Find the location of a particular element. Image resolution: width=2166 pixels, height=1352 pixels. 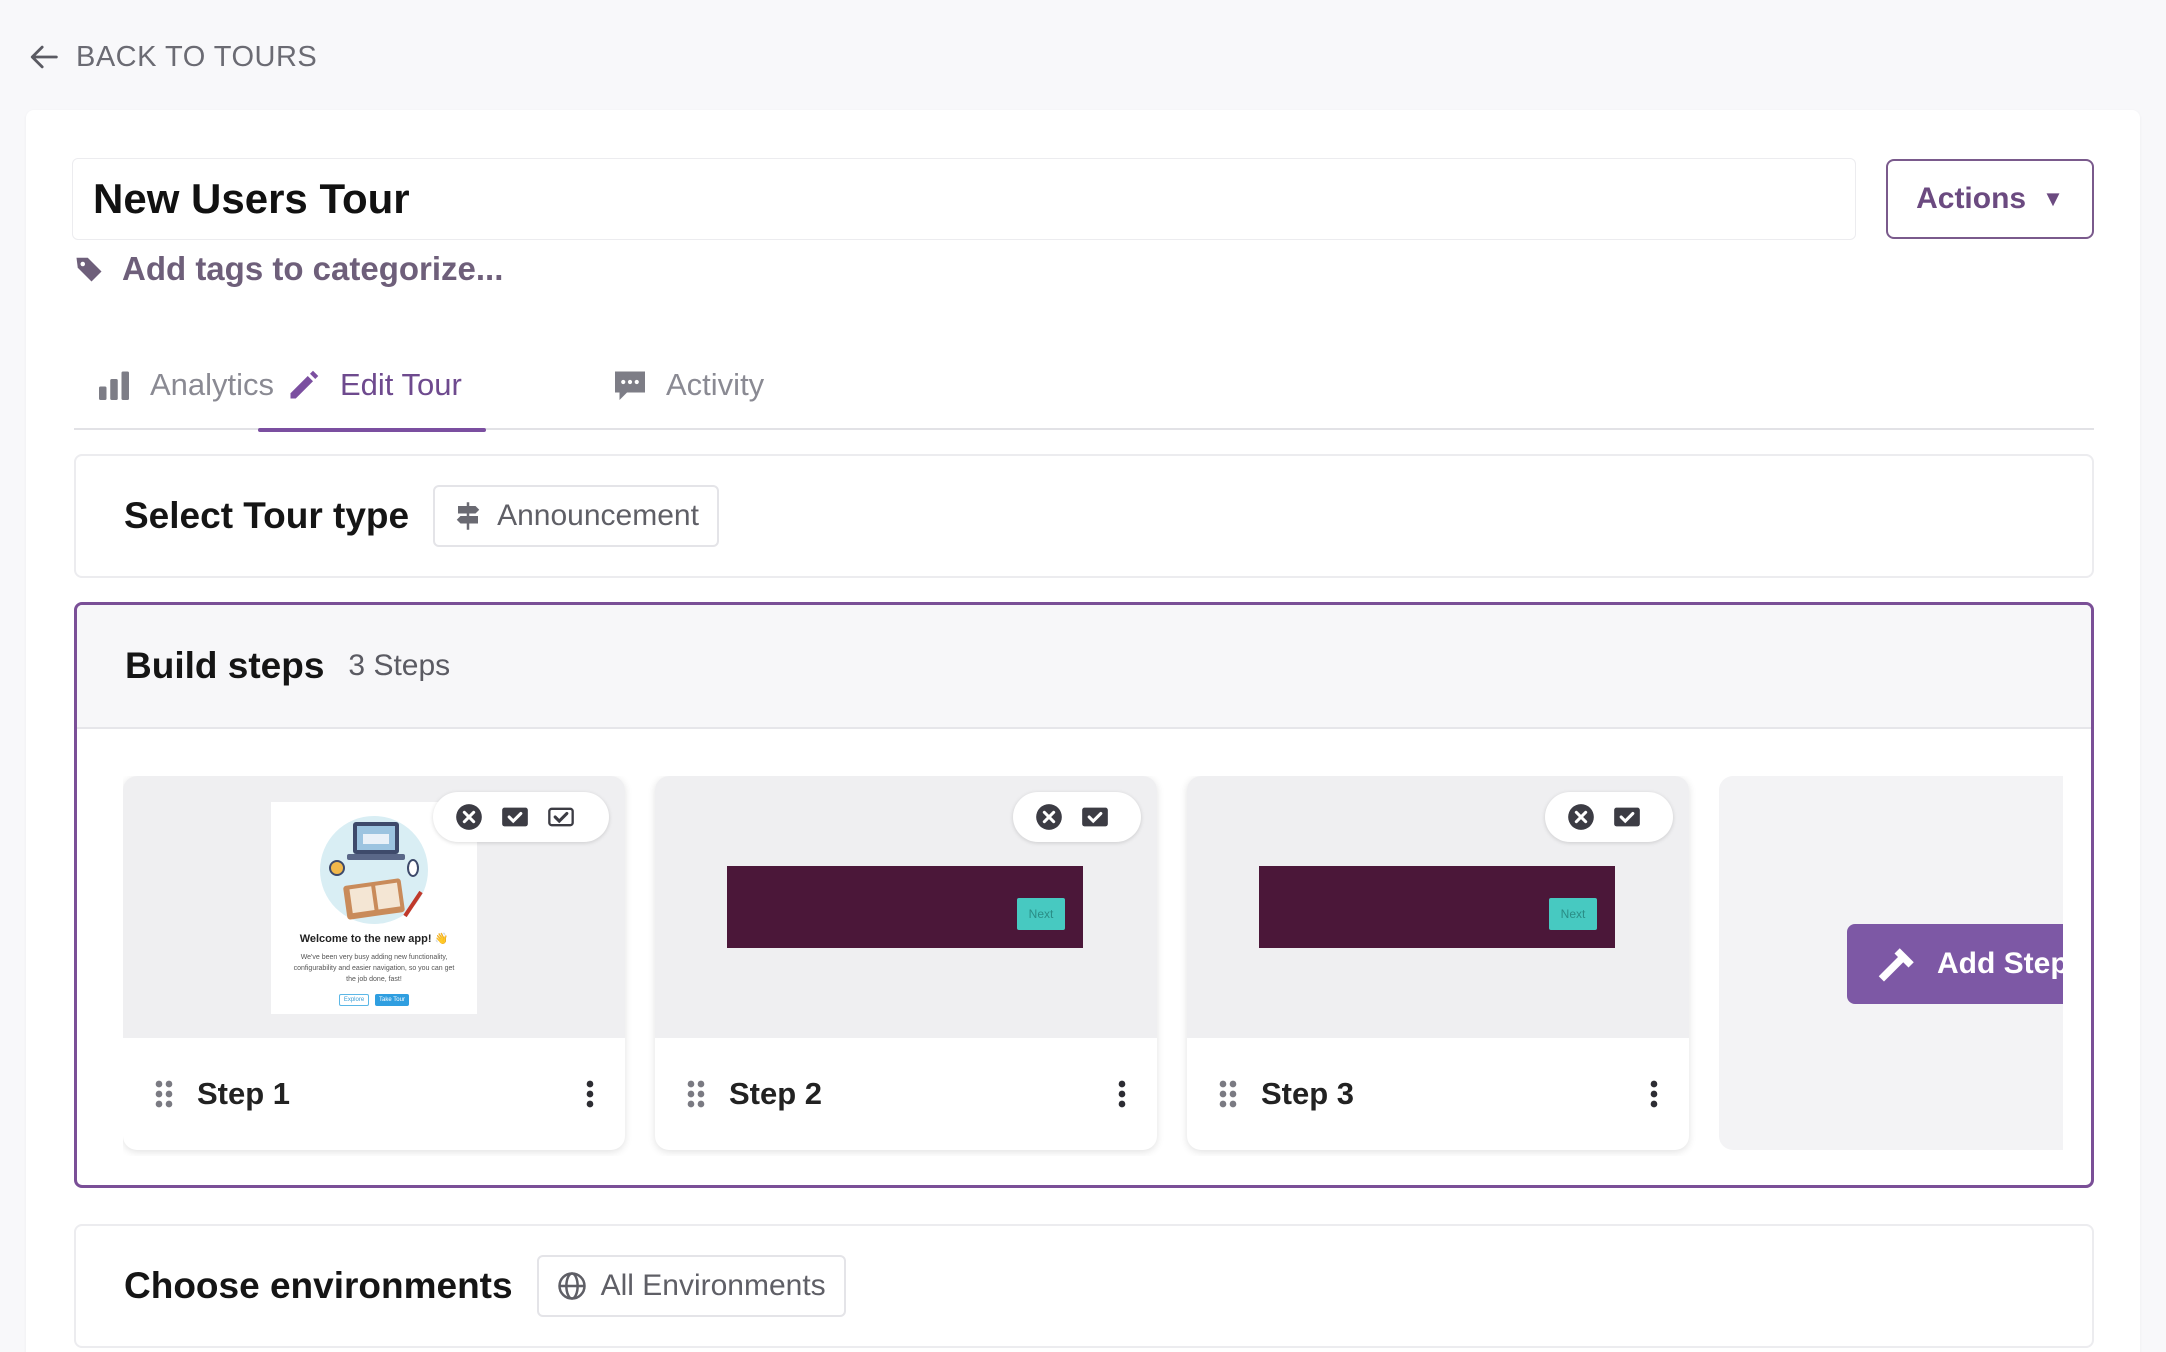

tab-edit-tour: Edit Tour is located at coordinates (372, 386).